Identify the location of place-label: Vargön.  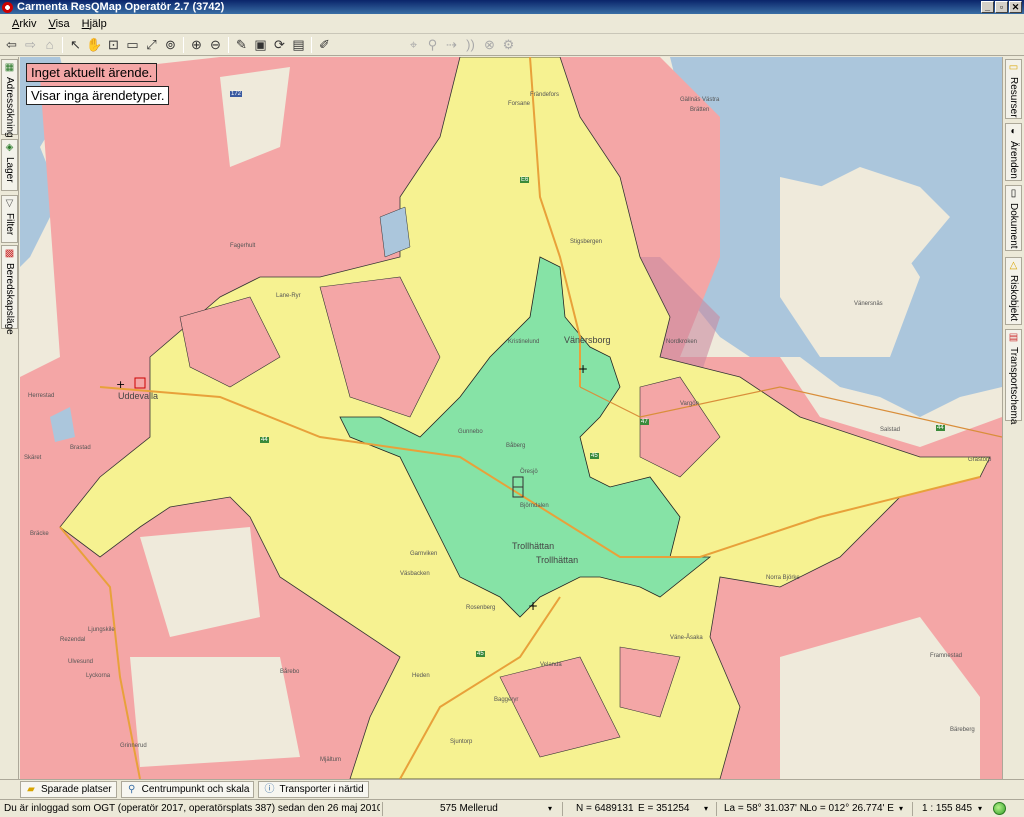
(689, 404).